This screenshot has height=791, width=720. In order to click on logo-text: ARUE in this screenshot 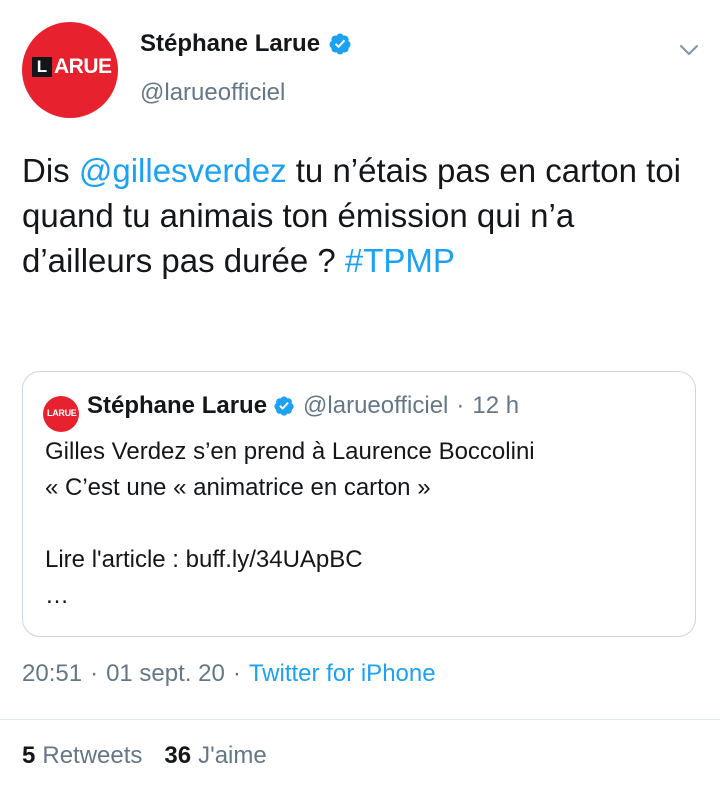, I will do `click(83, 66)`.